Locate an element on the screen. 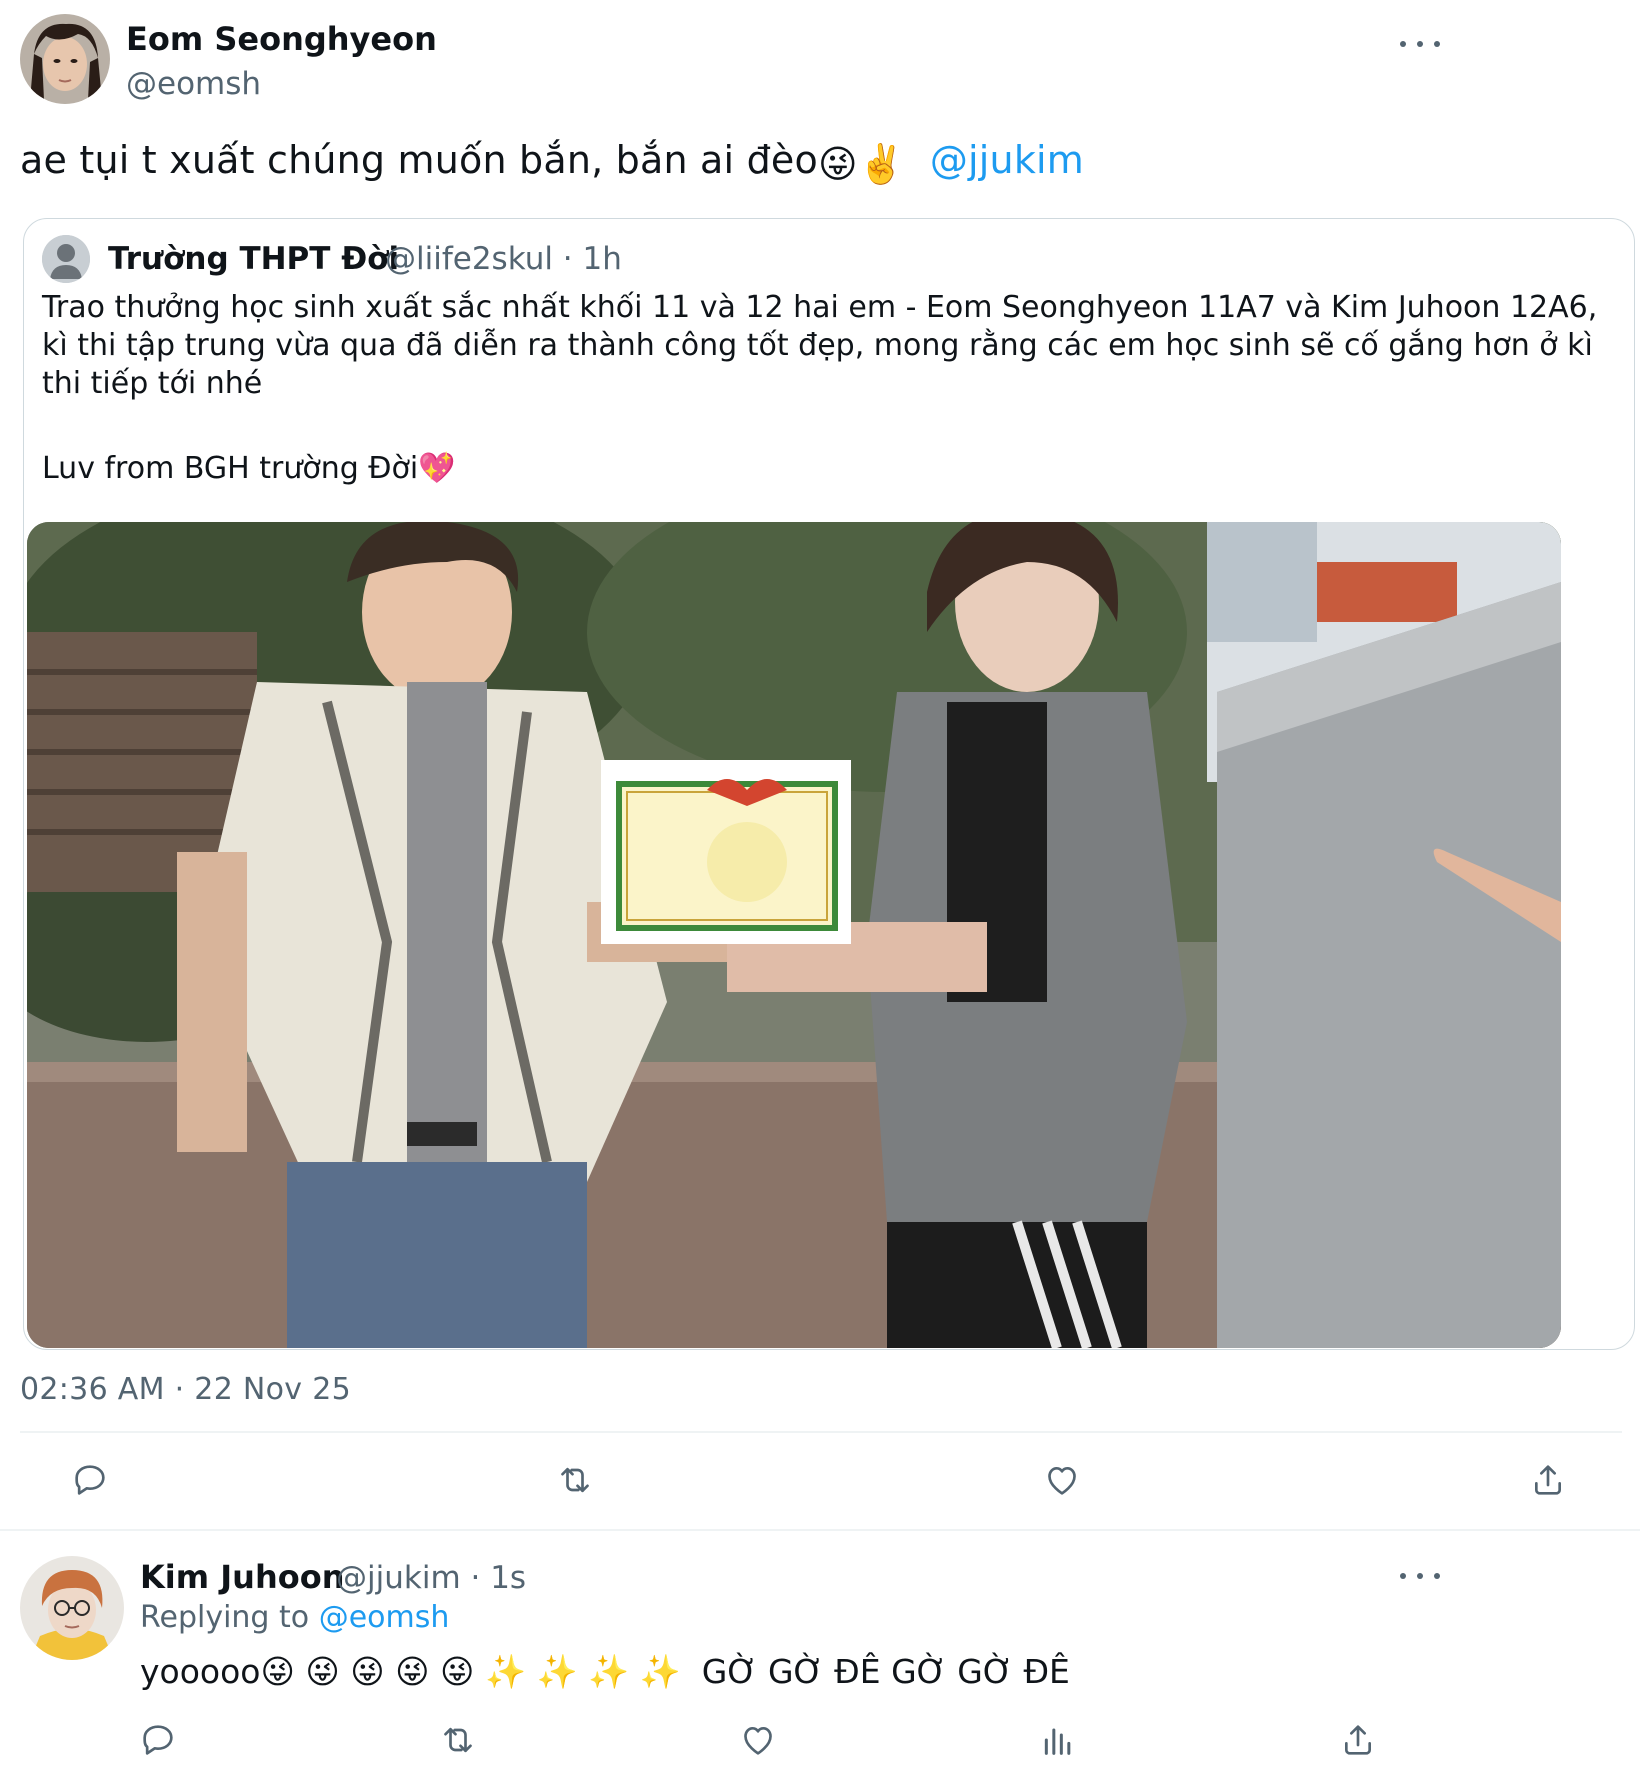  reply-text-suffix: GỜ GỜ ĐÊ GỜ GỜ ĐÊ is located at coordinates (885, 1671).